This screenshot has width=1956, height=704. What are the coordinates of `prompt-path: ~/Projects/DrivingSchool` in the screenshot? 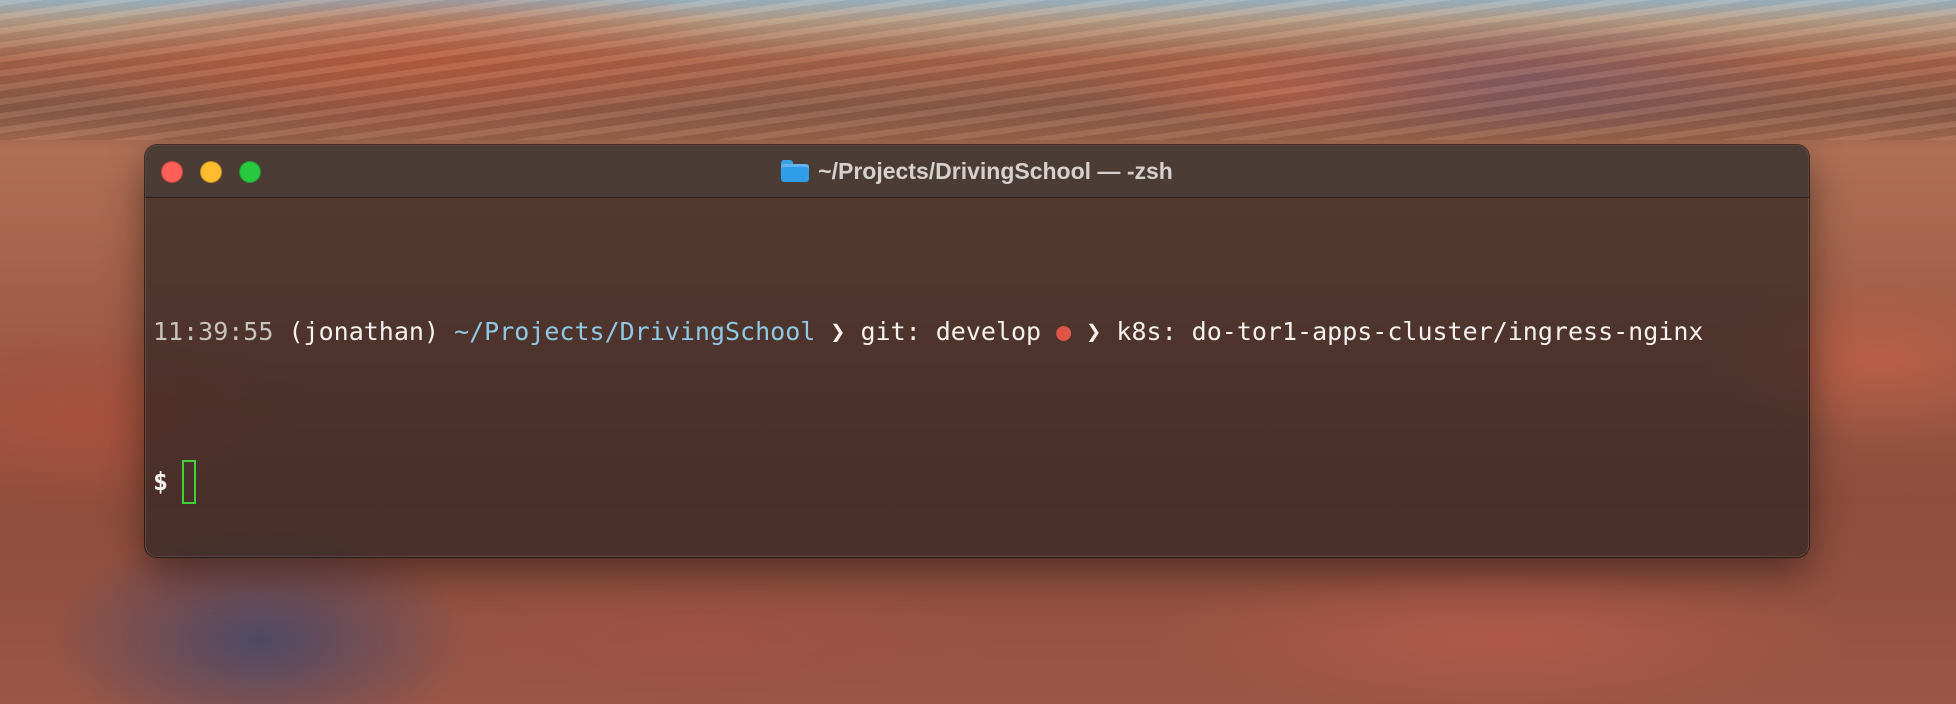 It's located at (635, 331).